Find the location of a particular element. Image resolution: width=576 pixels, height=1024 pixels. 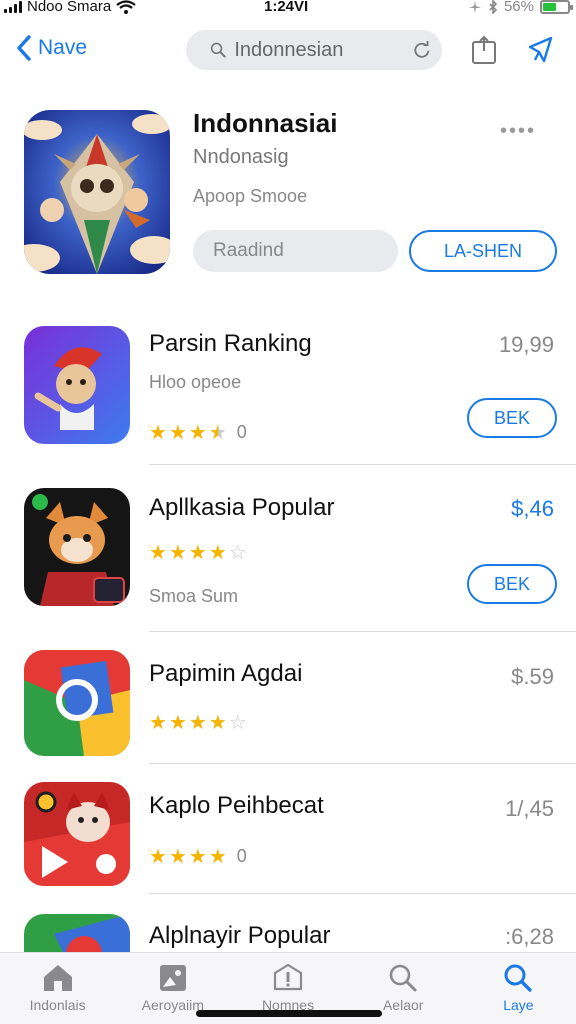

featured-title: Indonnasiai is located at coordinates (265, 123).